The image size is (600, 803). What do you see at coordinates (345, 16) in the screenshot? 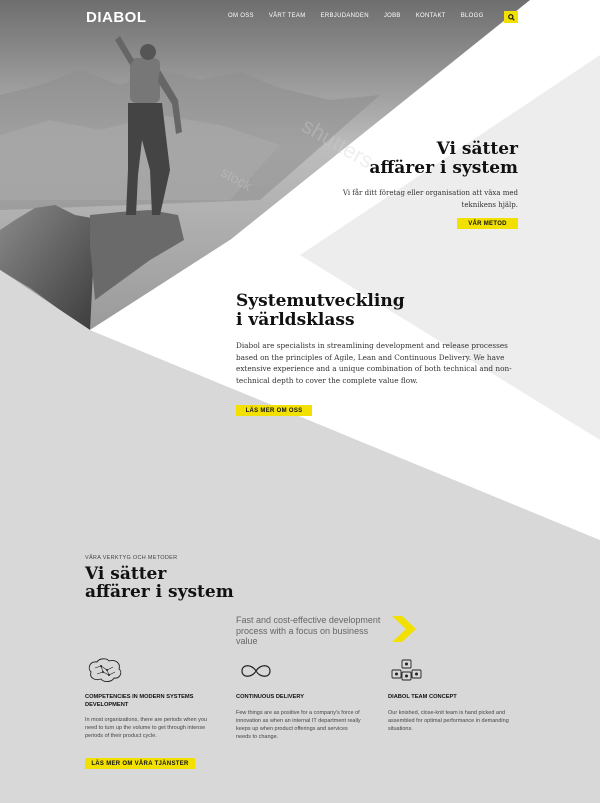
I see `nav-erbjudanden: ERBJUDANDEN` at bounding box center [345, 16].